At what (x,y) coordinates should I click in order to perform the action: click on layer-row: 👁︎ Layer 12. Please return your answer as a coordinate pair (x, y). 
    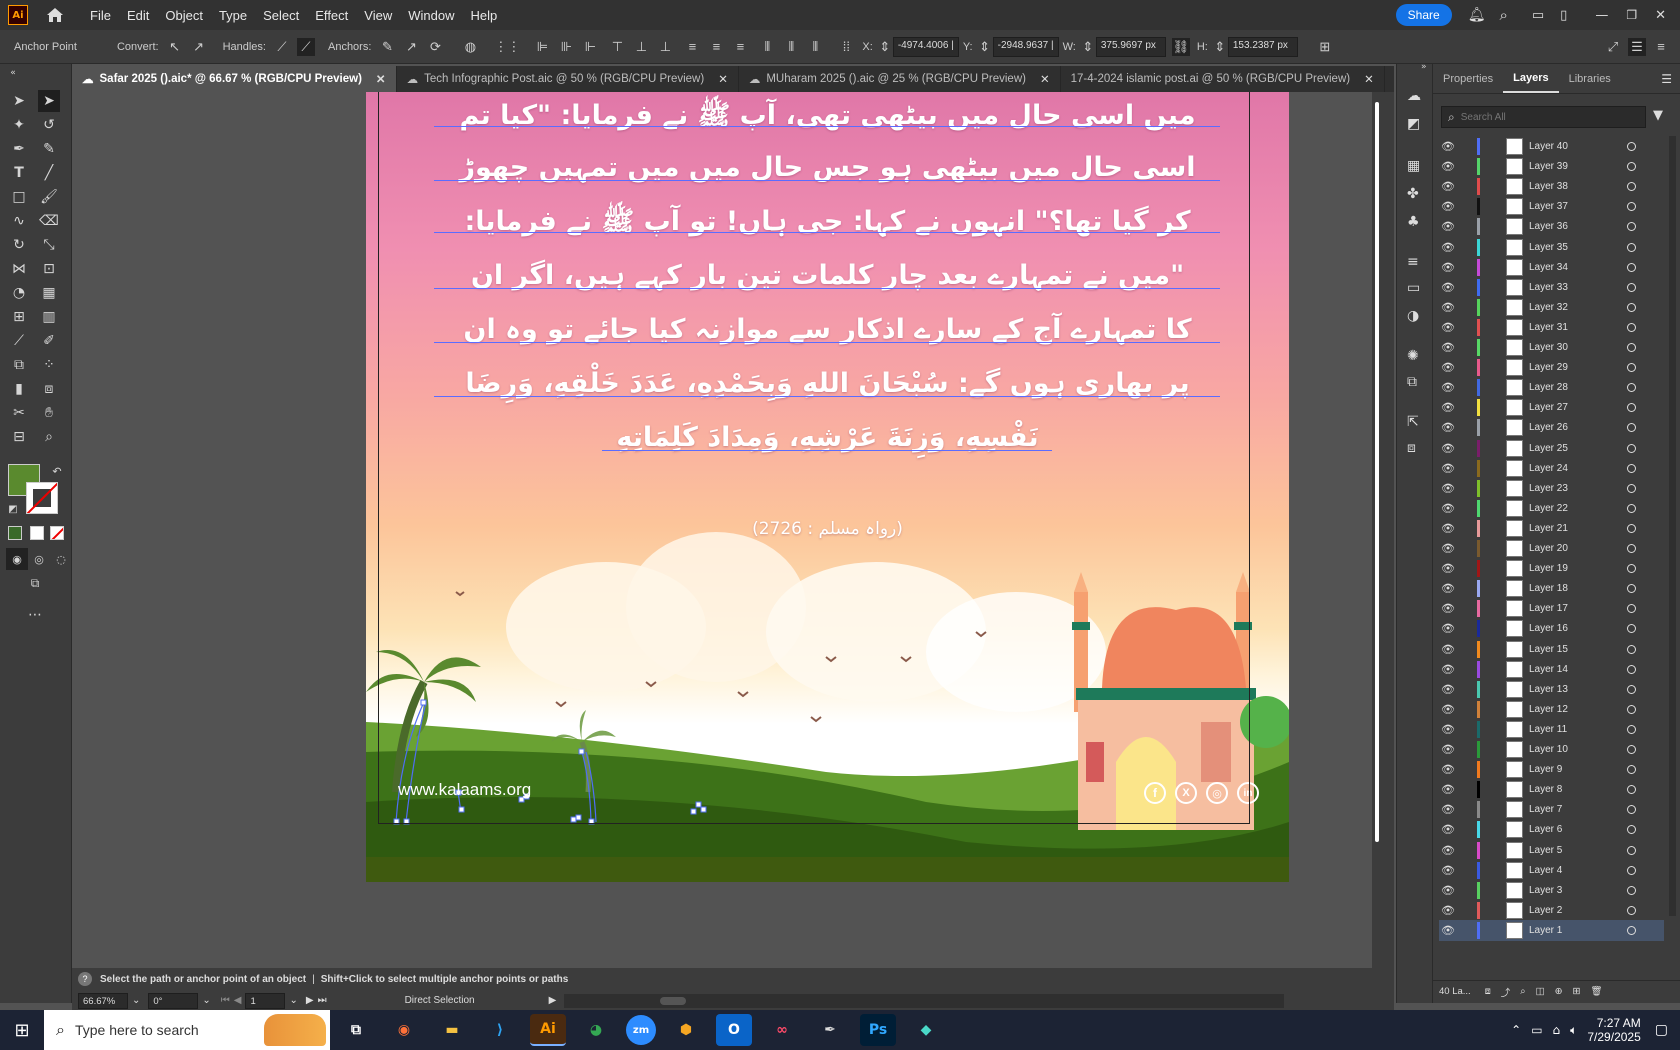
    Looking at the image, I should click on (1551, 709).